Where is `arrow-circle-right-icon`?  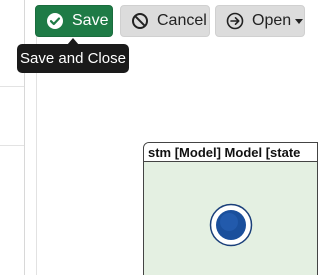 arrow-circle-right-icon is located at coordinates (235, 21).